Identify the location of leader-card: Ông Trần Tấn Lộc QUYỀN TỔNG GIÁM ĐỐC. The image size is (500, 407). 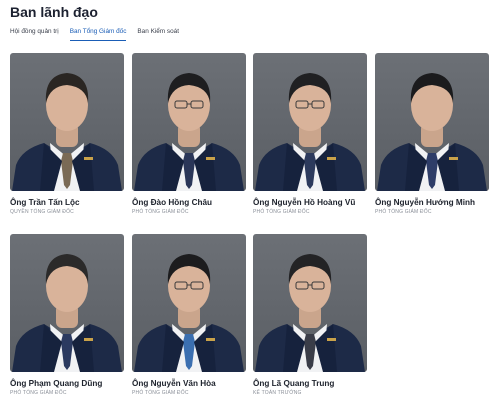
(67, 134).